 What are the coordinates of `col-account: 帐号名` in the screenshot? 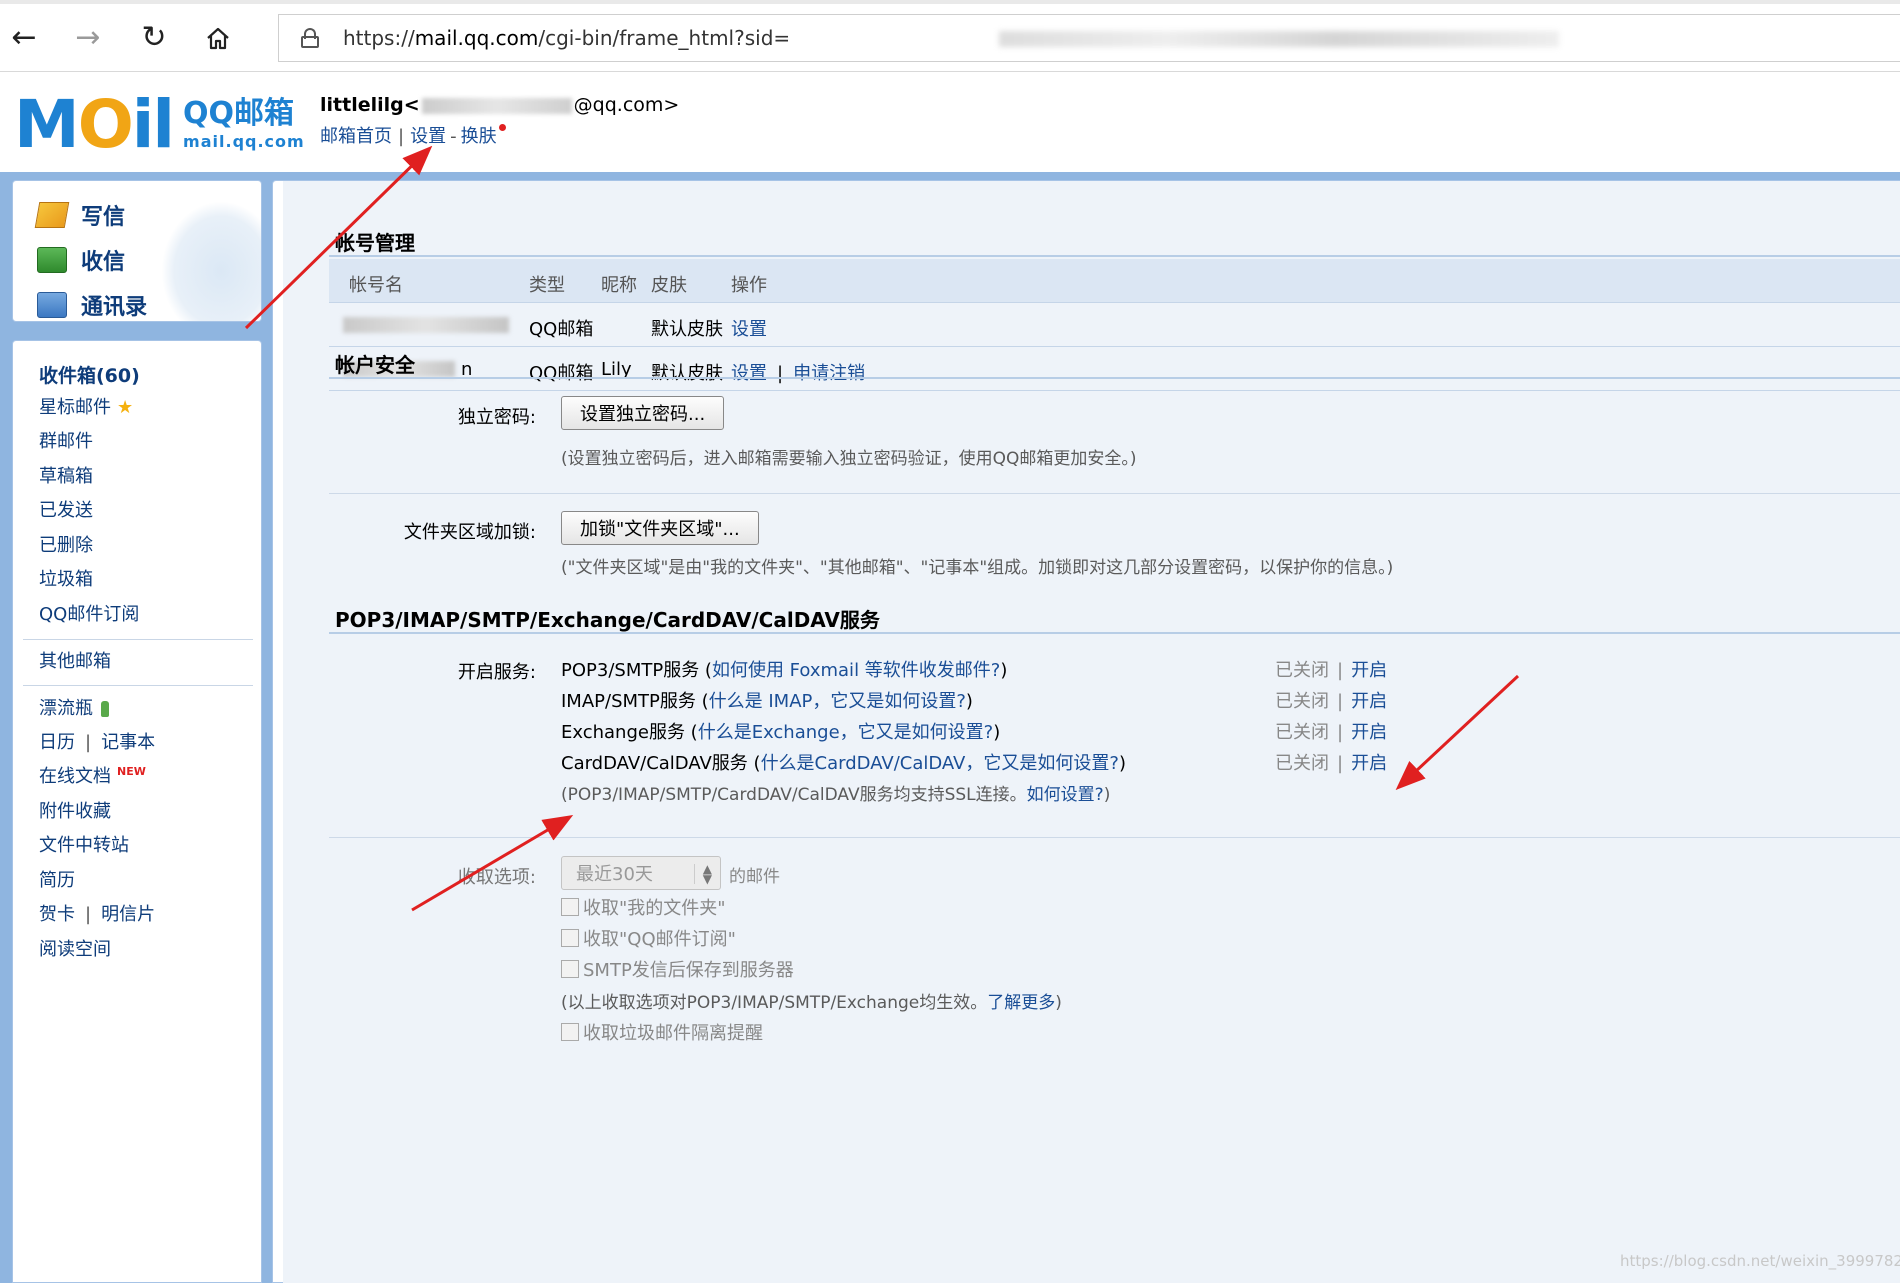 It's located at (376, 285).